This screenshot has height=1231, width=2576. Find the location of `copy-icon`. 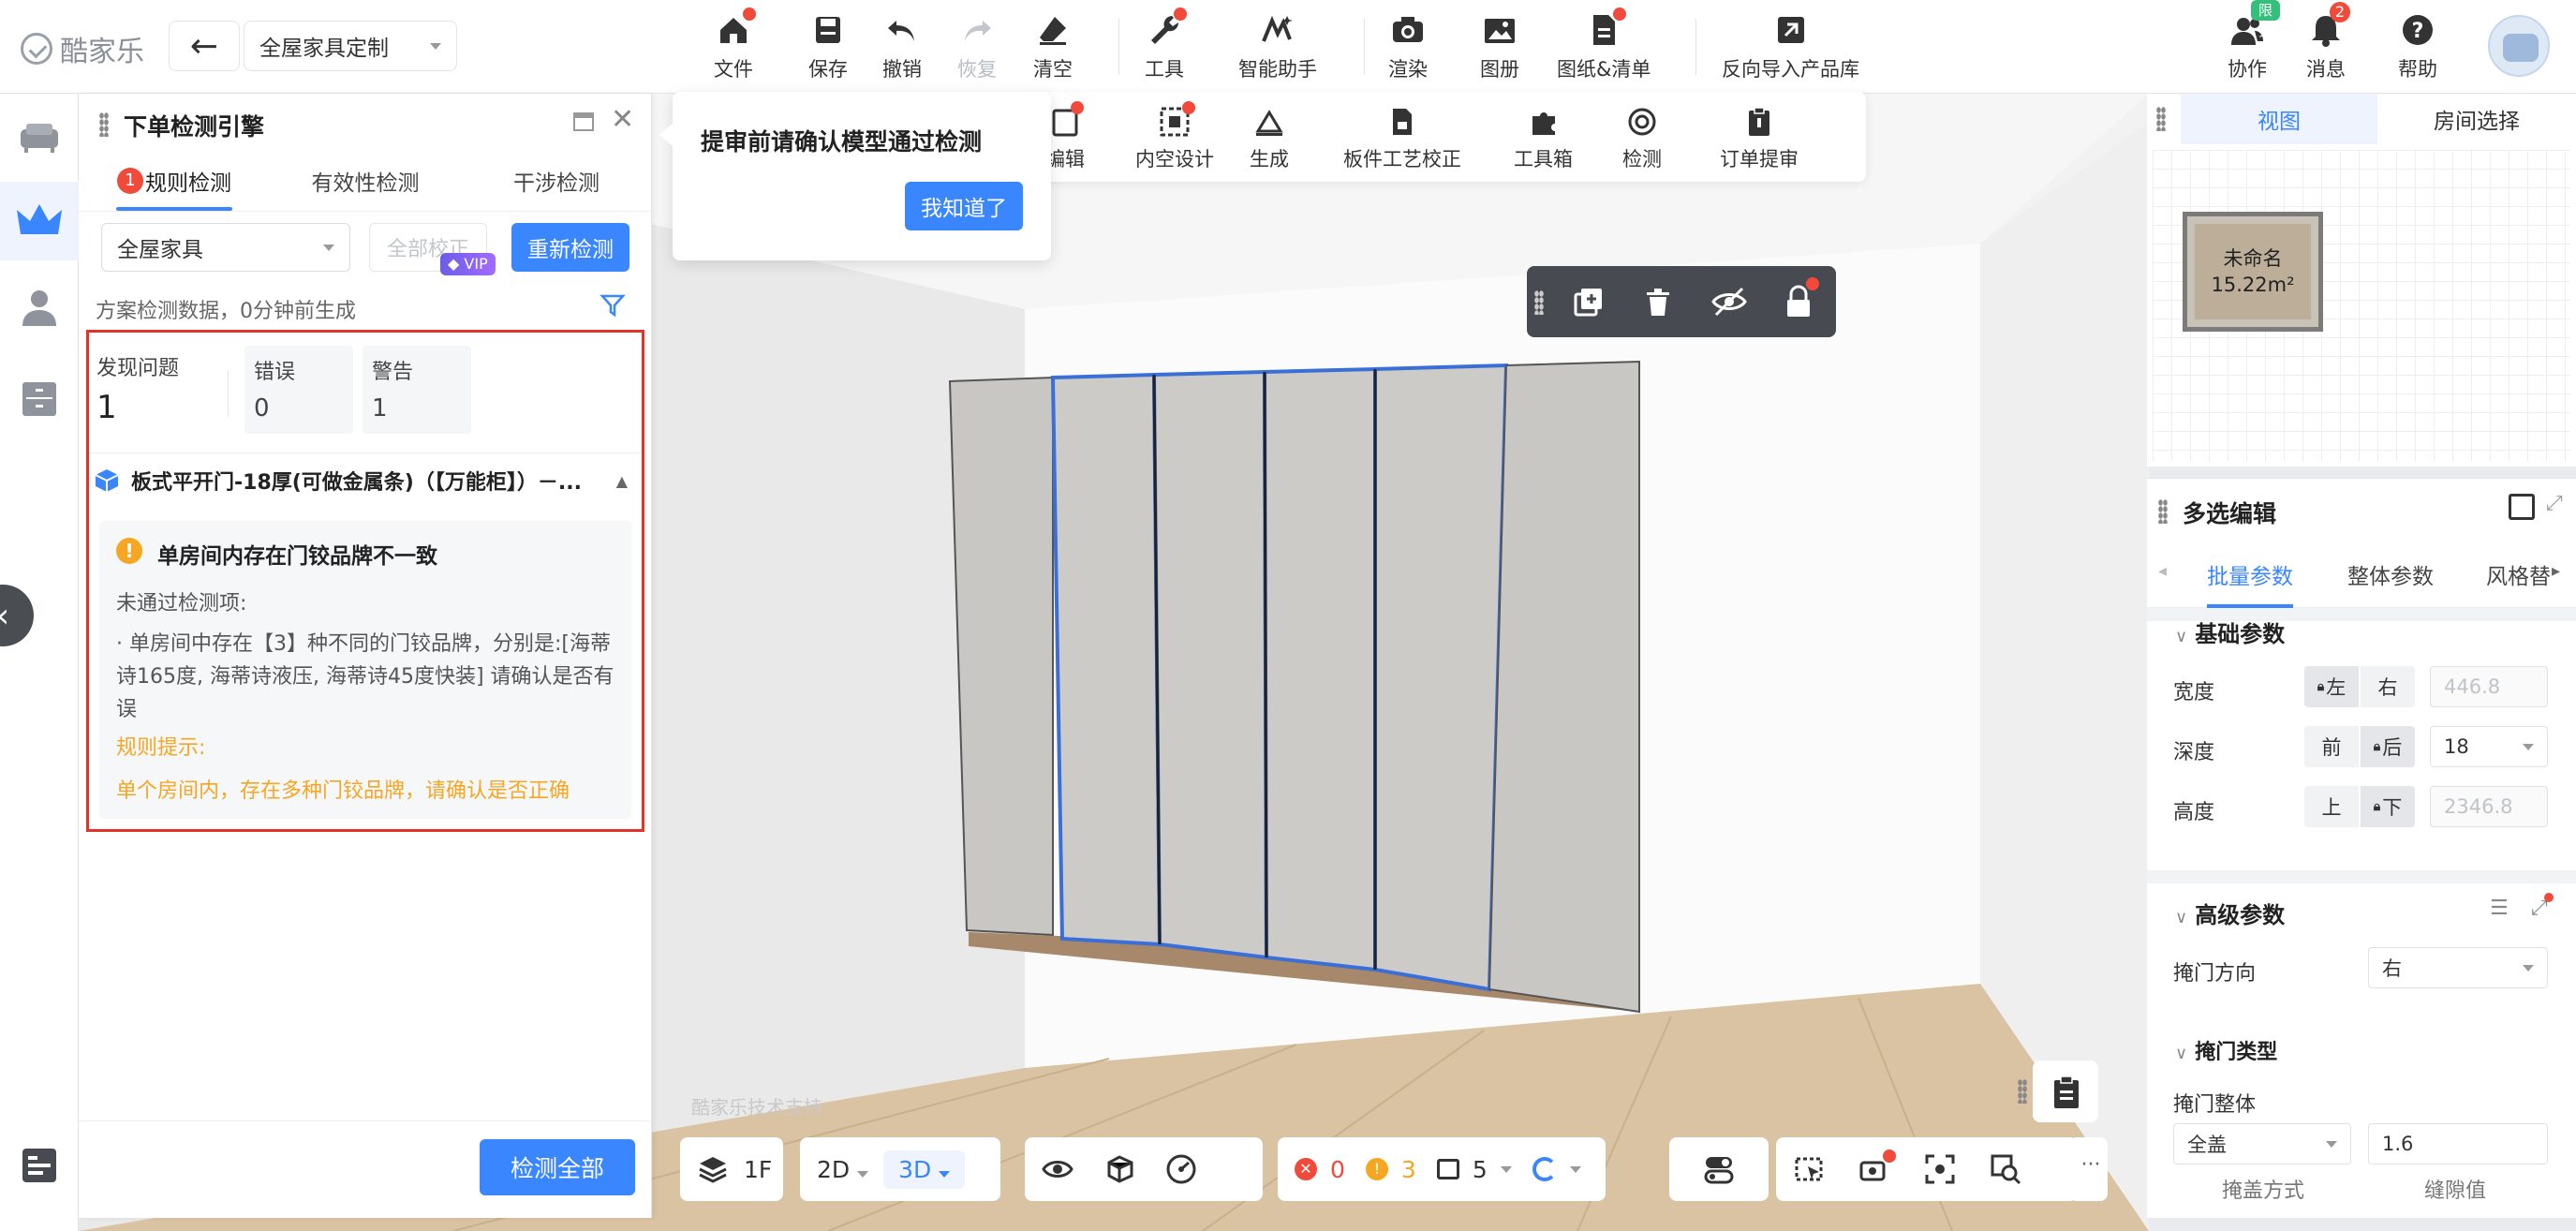

copy-icon is located at coordinates (1589, 303).